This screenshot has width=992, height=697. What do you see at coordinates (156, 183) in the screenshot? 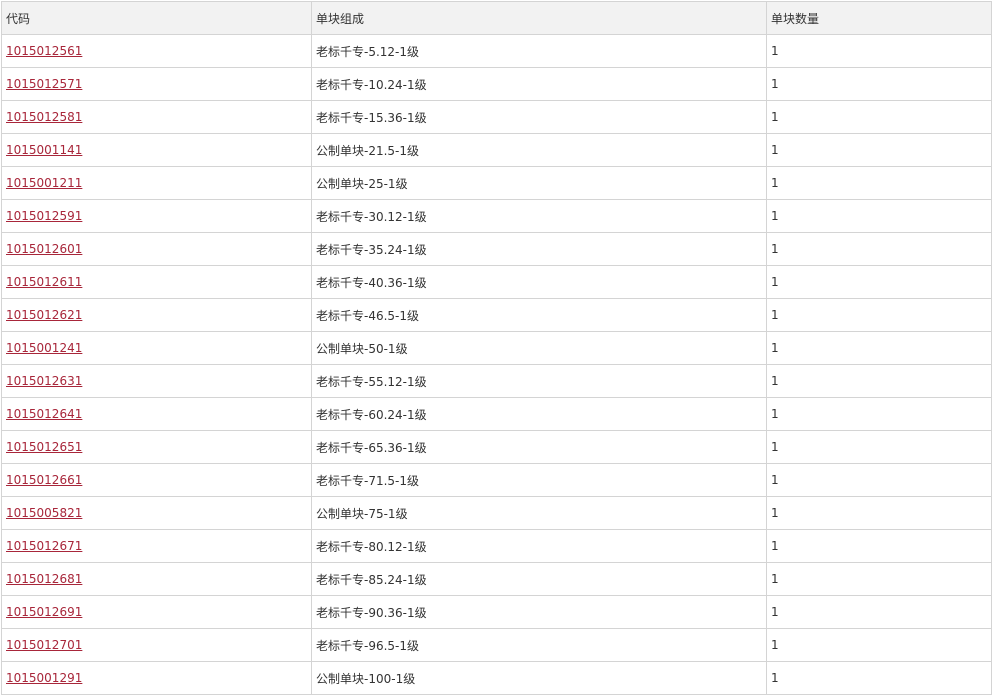
I see `code-cell: 1015001211` at bounding box center [156, 183].